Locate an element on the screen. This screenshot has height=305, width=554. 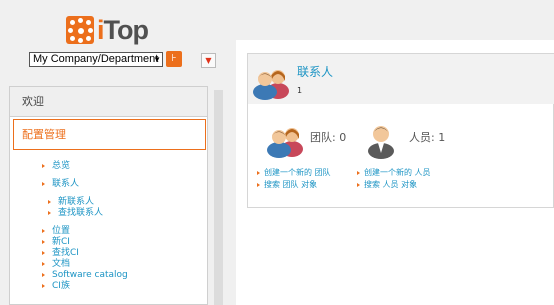
menu-item-search-contacts: 查找联系人 is located at coordinates (75, 213).